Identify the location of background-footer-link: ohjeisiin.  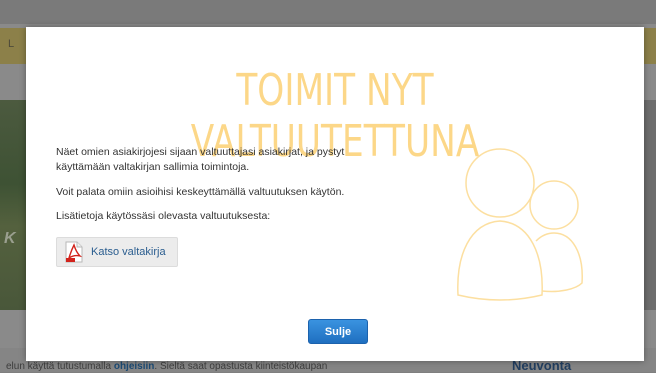
(134, 366).